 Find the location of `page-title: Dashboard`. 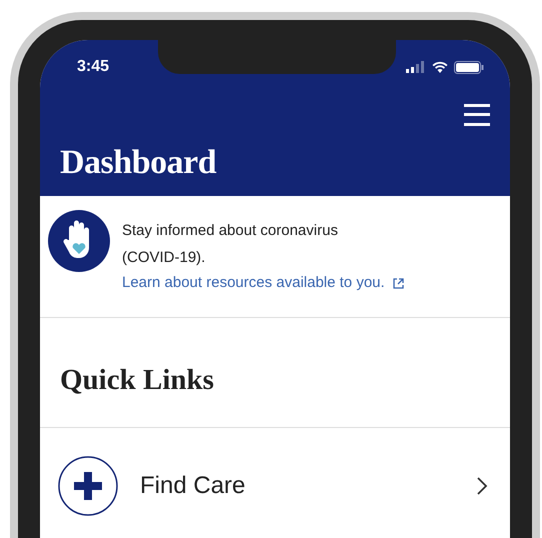

page-title: Dashboard is located at coordinates (139, 163).